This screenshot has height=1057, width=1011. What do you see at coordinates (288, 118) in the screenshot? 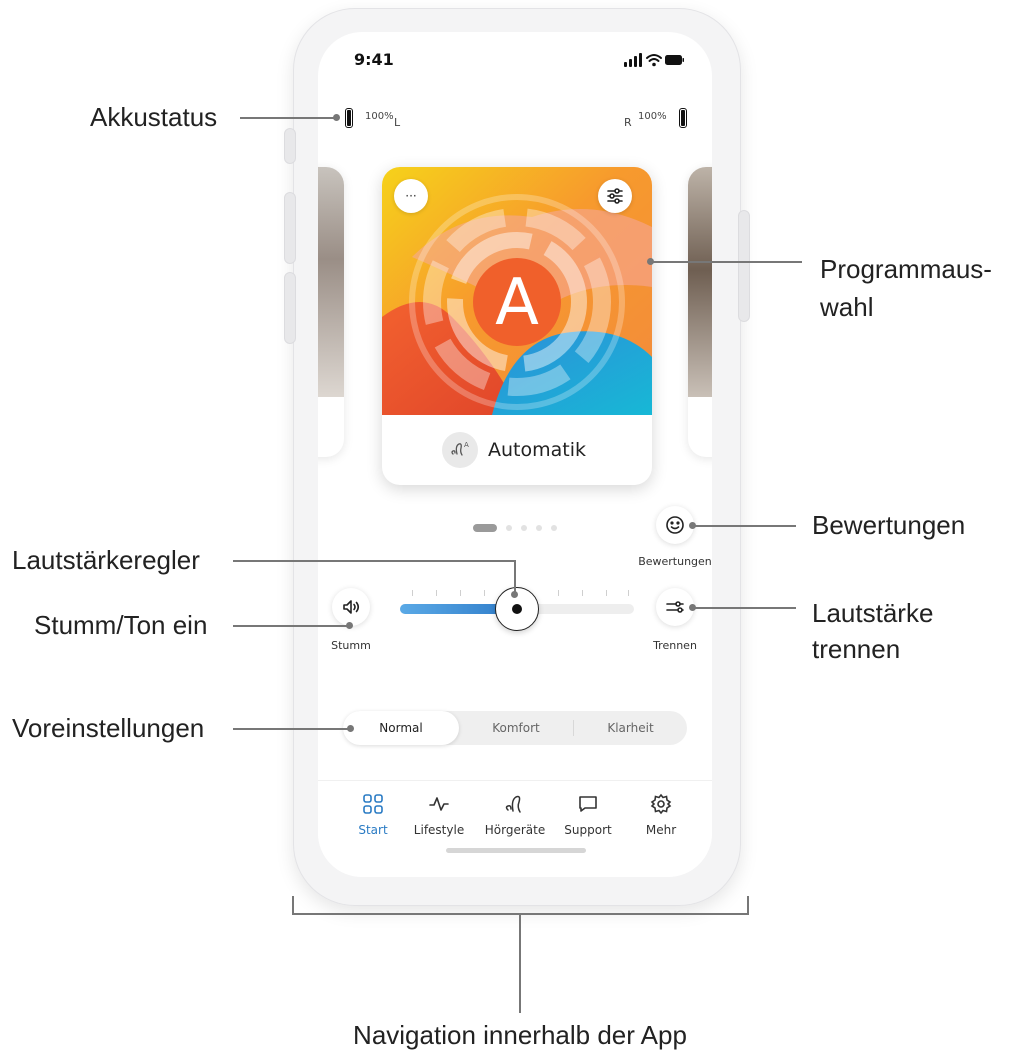
I see `leader-line-battery` at bounding box center [288, 118].